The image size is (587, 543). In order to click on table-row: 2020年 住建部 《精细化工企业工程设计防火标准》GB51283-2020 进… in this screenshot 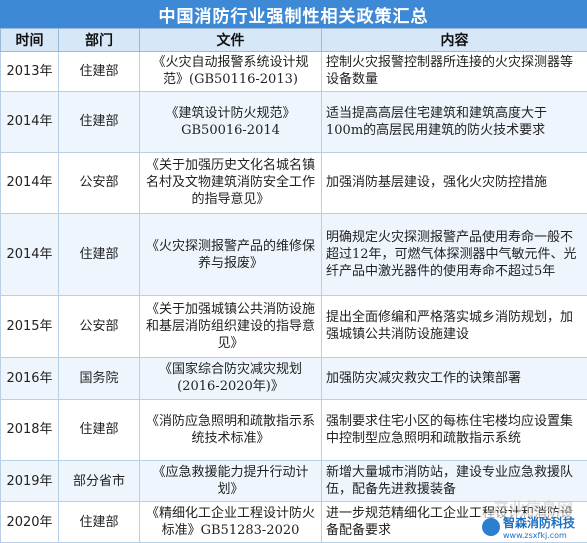, I will do `click(293, 522)`.